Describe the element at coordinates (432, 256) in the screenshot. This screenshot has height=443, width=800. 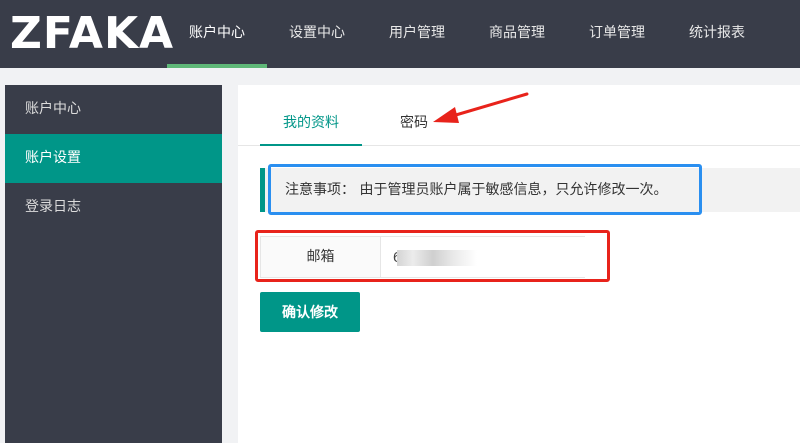
I see `annotation-highlight-email` at that location.